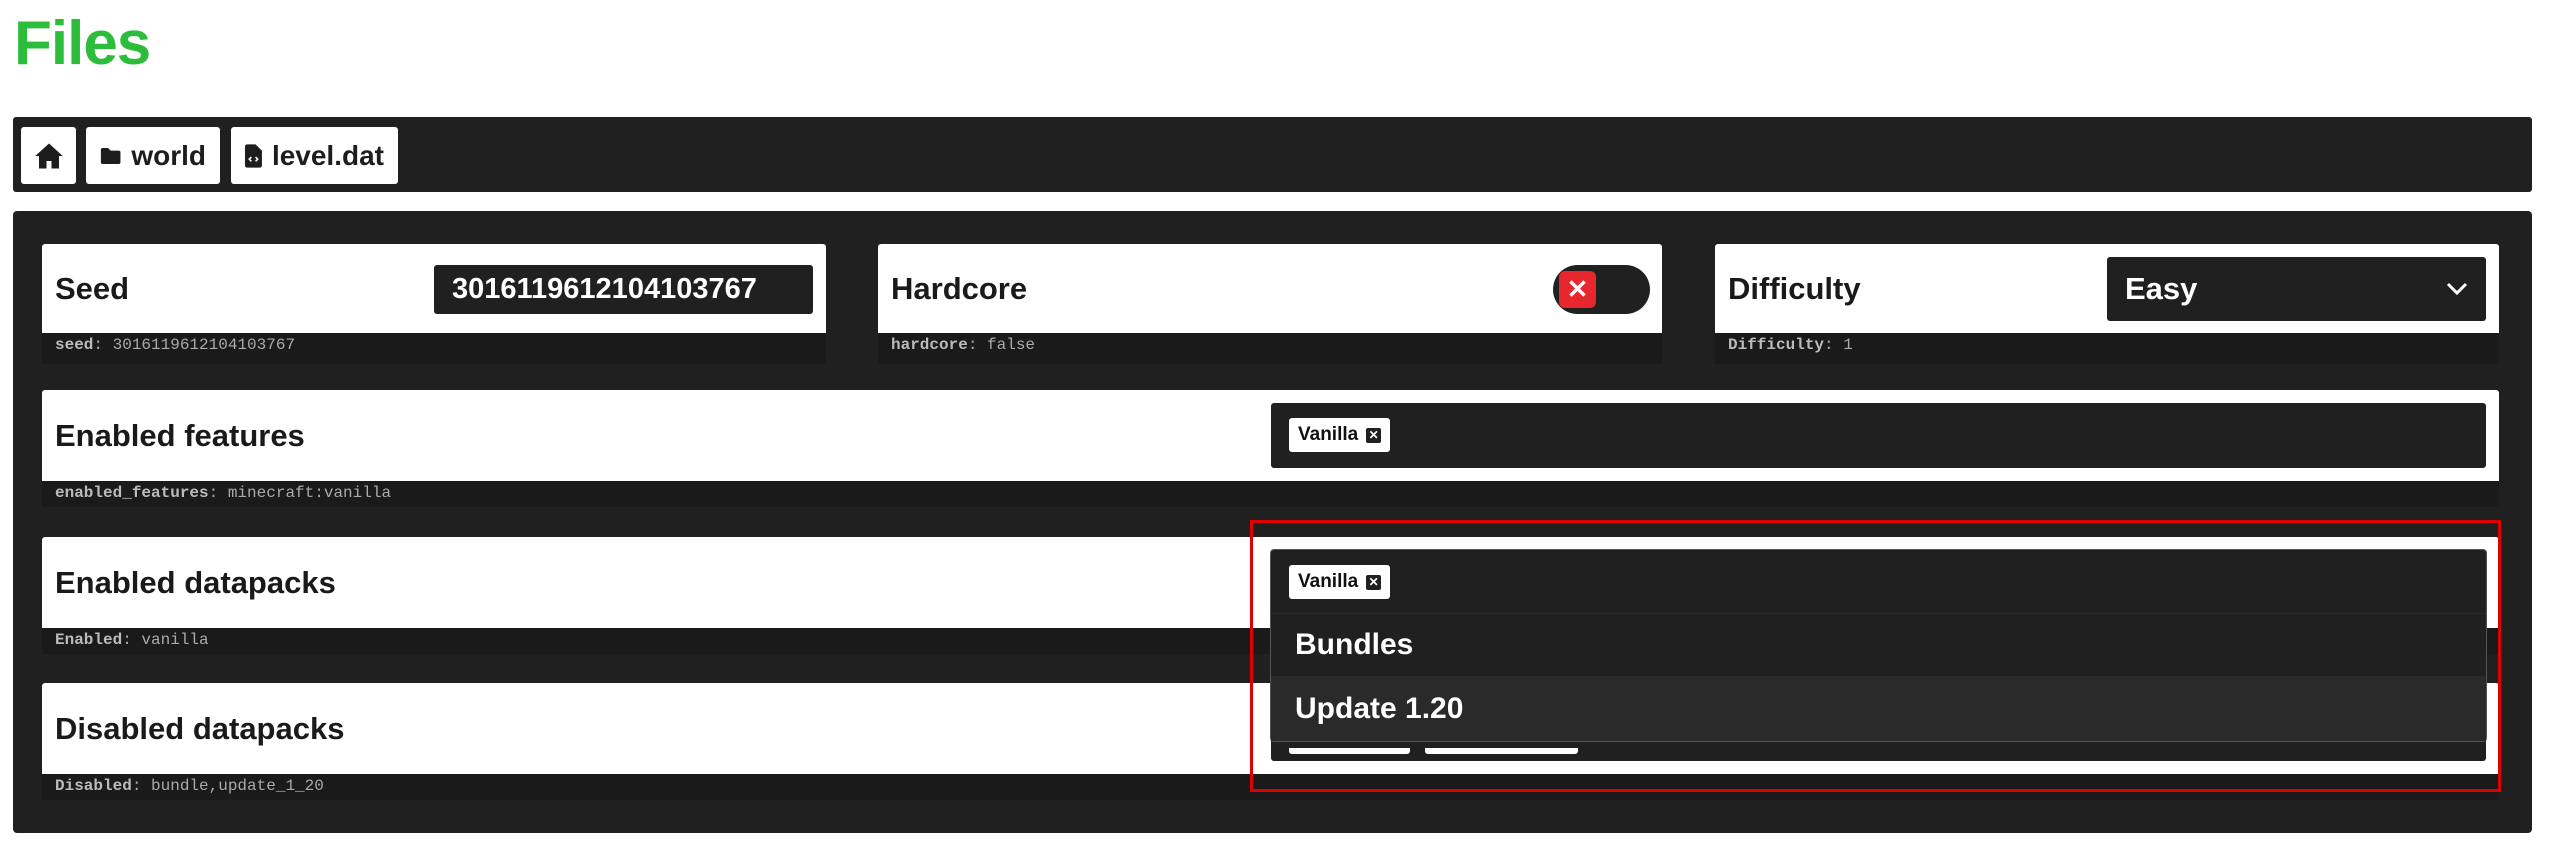  Describe the element at coordinates (1270, 348) in the screenshot. I see `hardcore-footer: hardcore: false` at that location.